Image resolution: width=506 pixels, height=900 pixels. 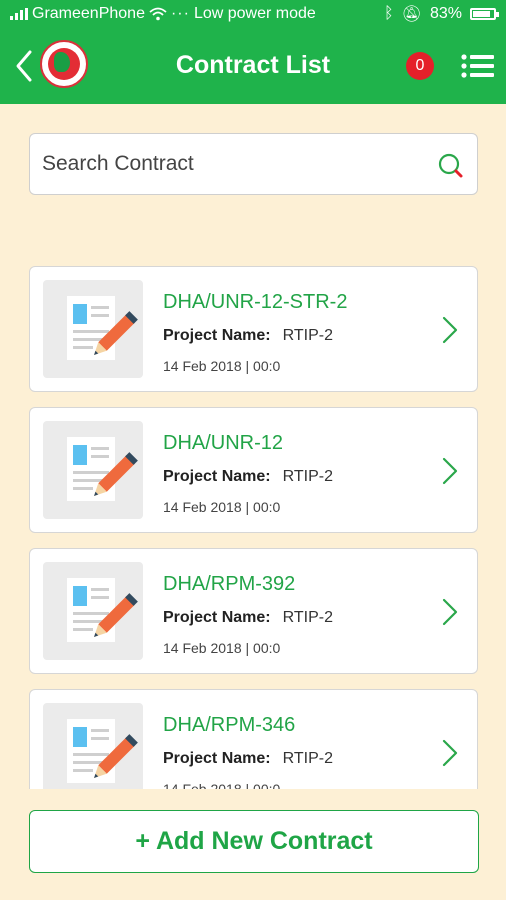 What do you see at coordinates (253, 66) in the screenshot?
I see `app-bar: Contract List 0` at bounding box center [253, 66].